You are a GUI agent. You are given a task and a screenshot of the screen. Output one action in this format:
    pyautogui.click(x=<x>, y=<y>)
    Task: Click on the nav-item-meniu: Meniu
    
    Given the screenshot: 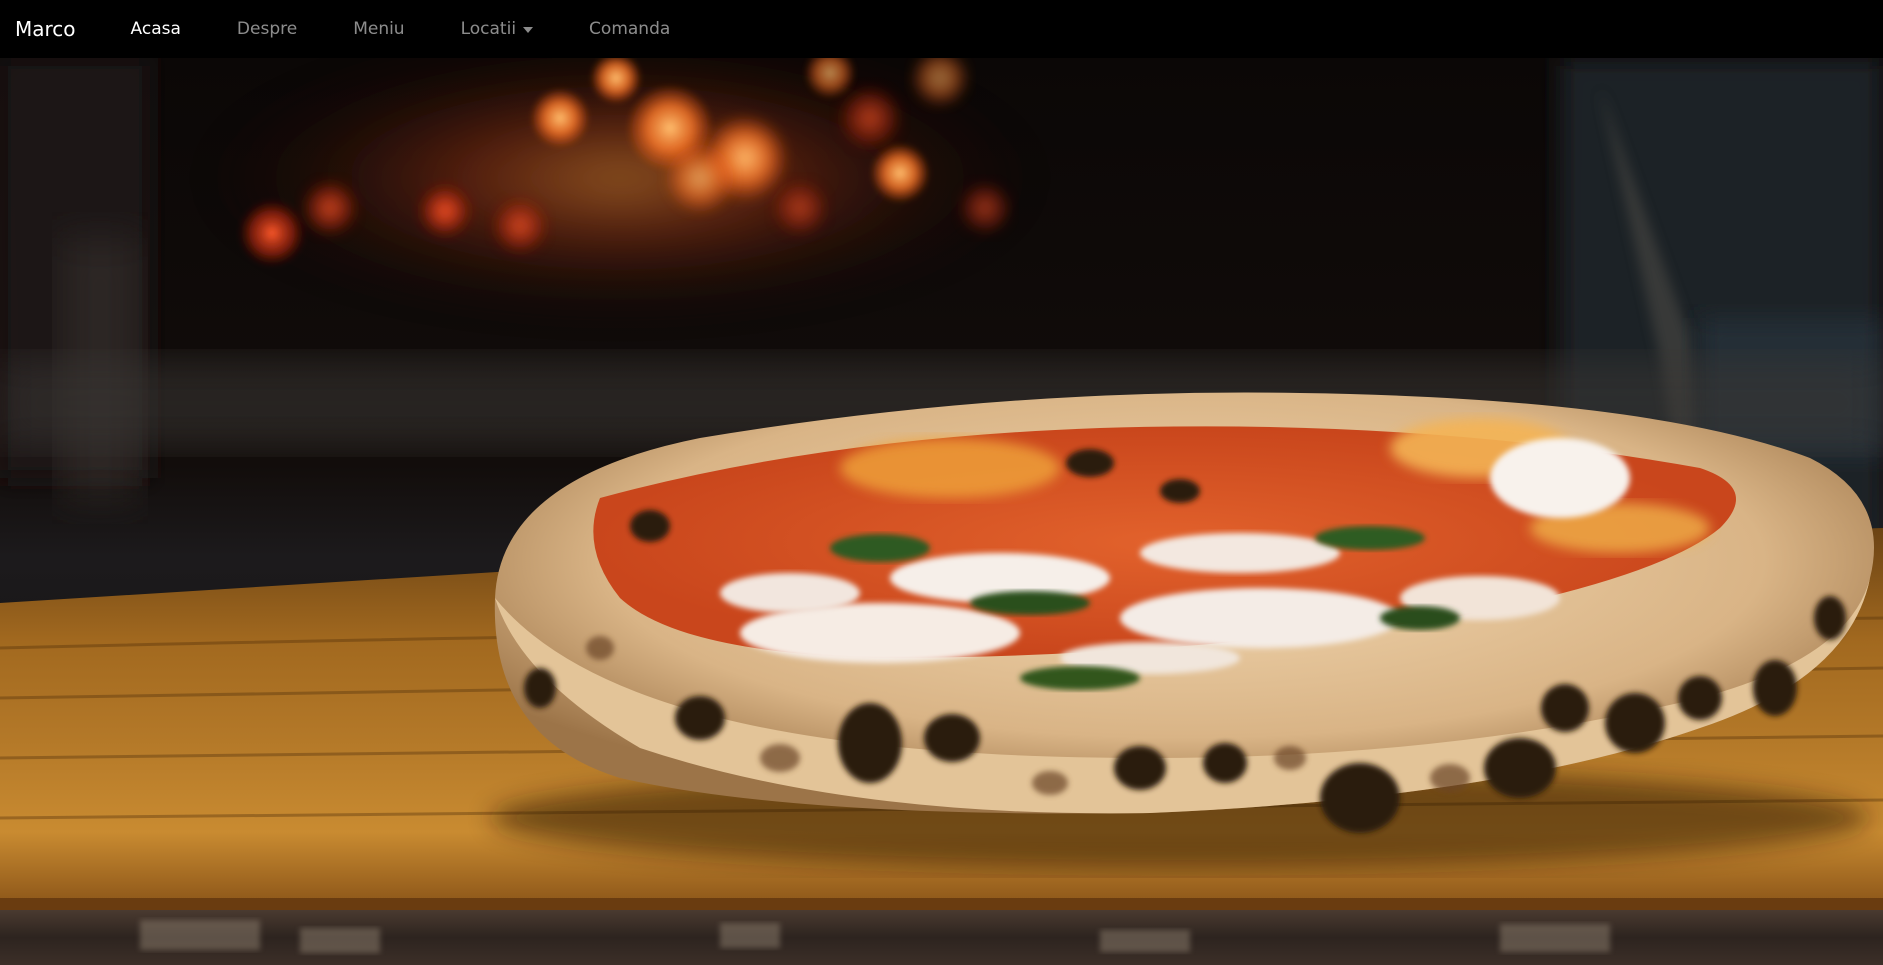 What is the action you would take?
    pyautogui.click(x=378, y=29)
    